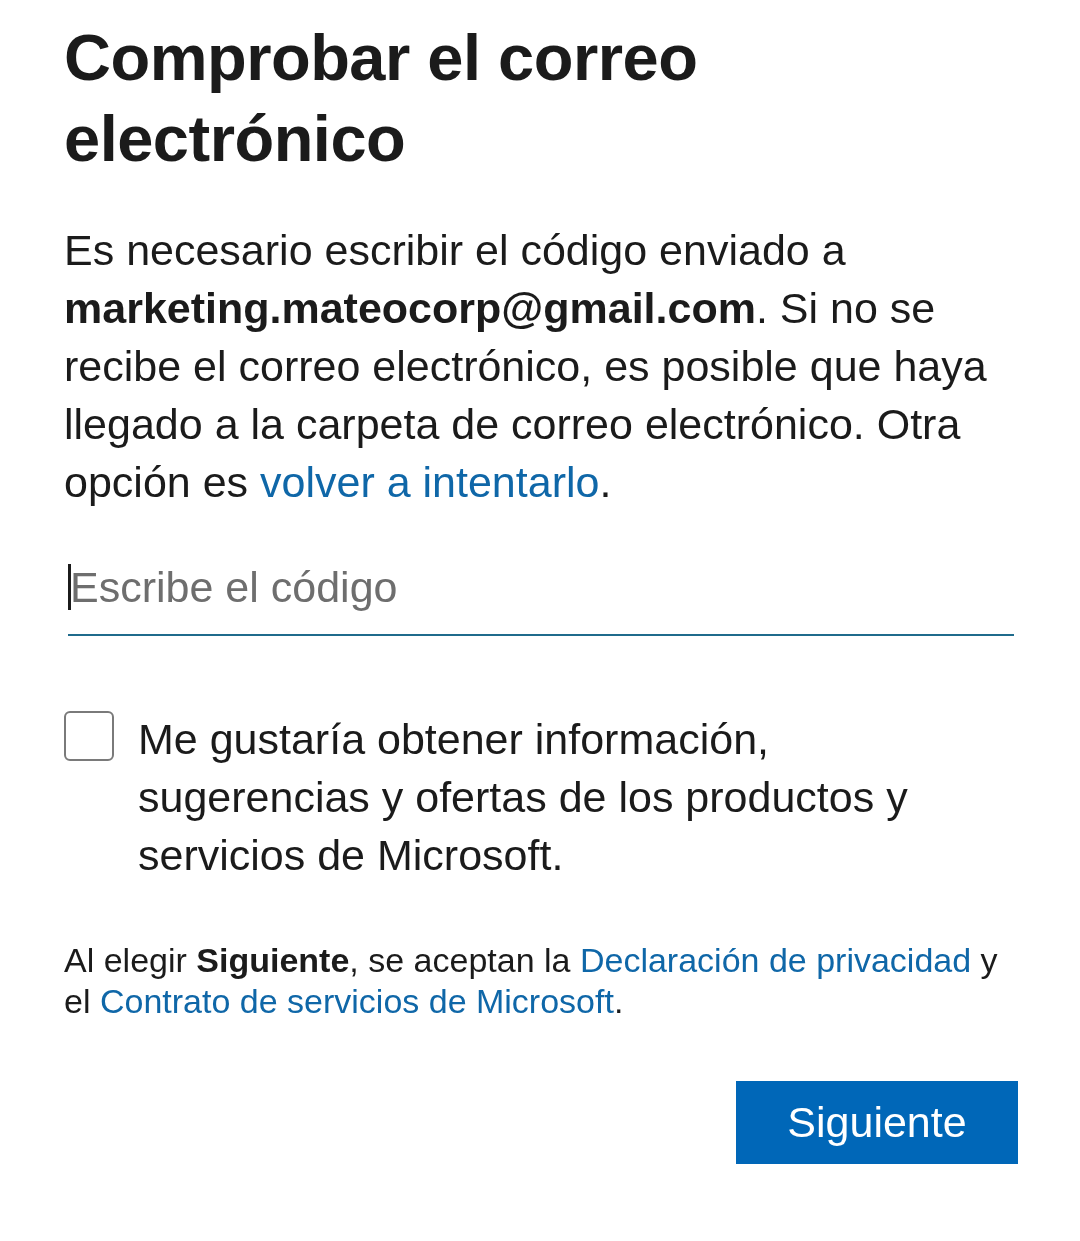 Image resolution: width=1080 pixels, height=1241 pixels. Describe the element at coordinates (541, 588) in the screenshot. I see `code-input-field: Escribe el código` at that location.